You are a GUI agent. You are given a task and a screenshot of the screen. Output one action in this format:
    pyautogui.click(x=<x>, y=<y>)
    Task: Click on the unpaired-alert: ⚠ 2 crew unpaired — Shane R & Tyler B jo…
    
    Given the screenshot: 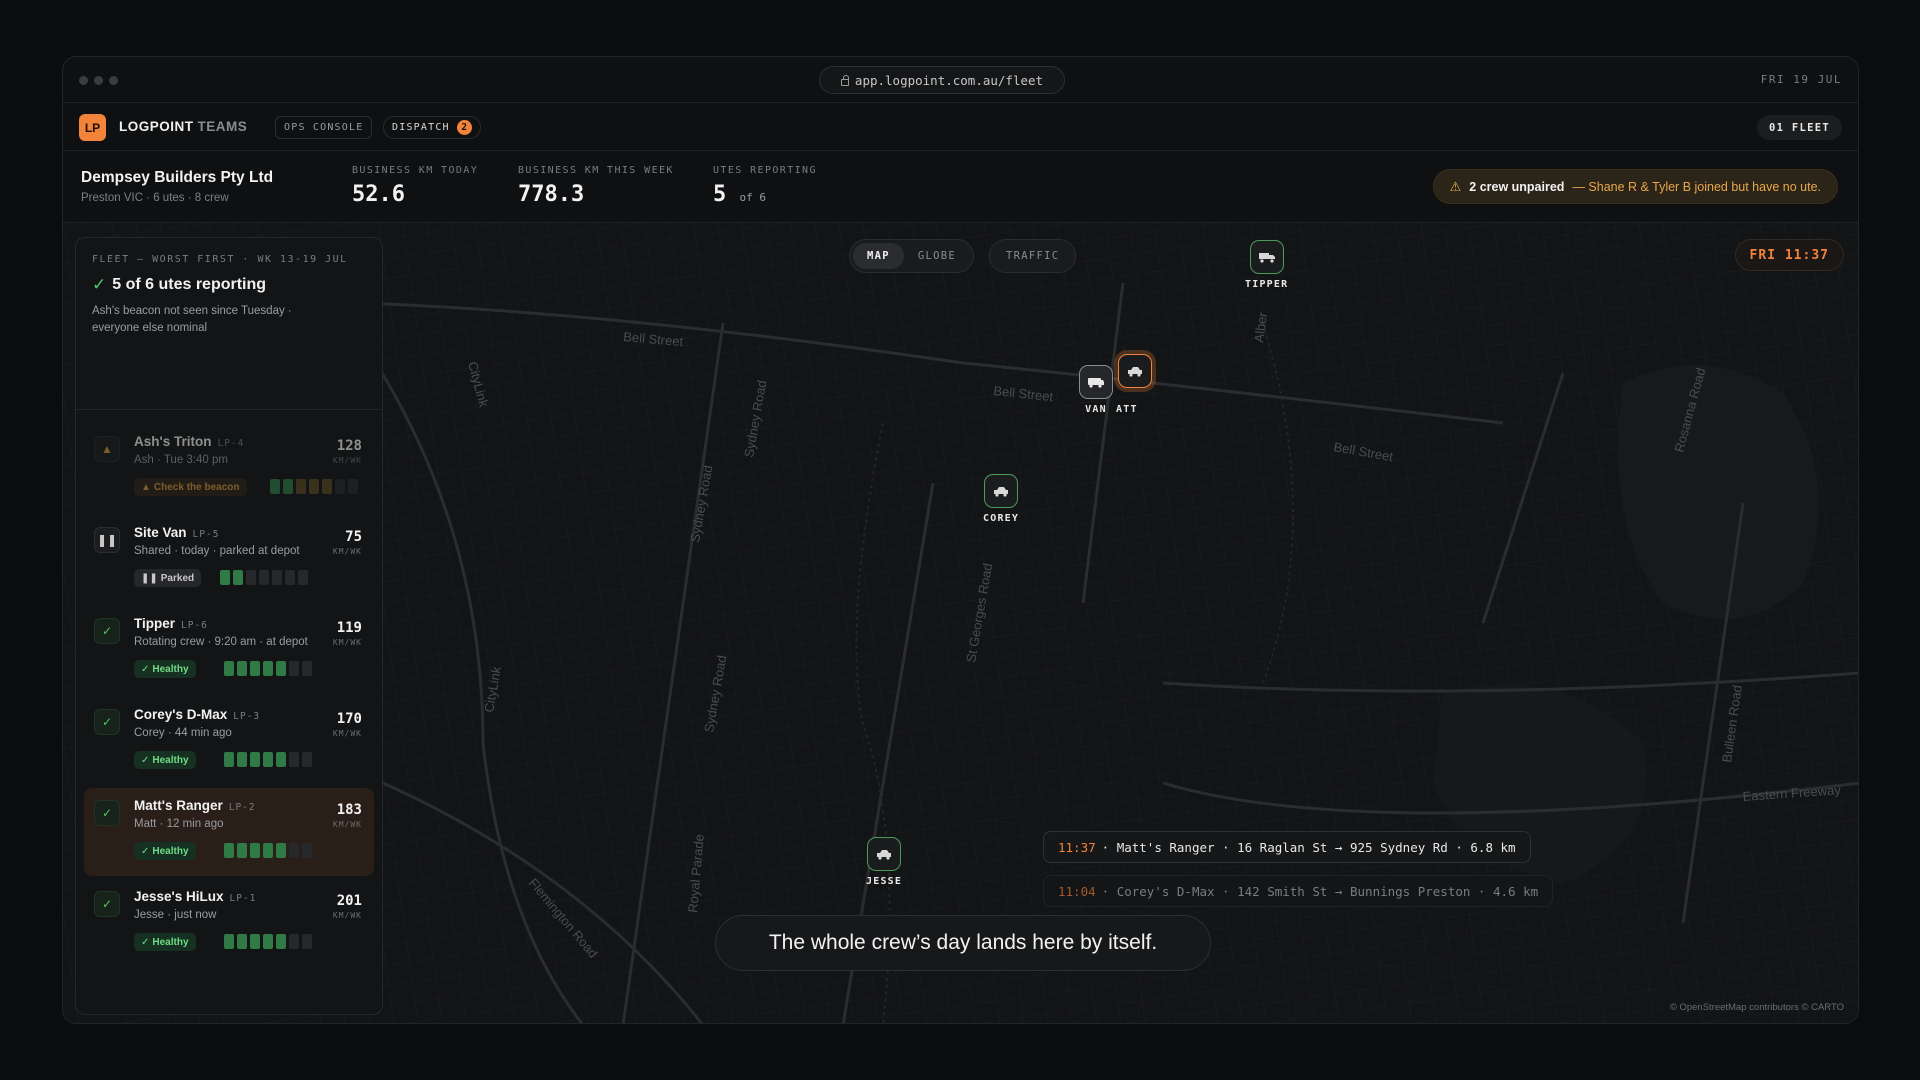 What is the action you would take?
    pyautogui.click(x=1635, y=186)
    